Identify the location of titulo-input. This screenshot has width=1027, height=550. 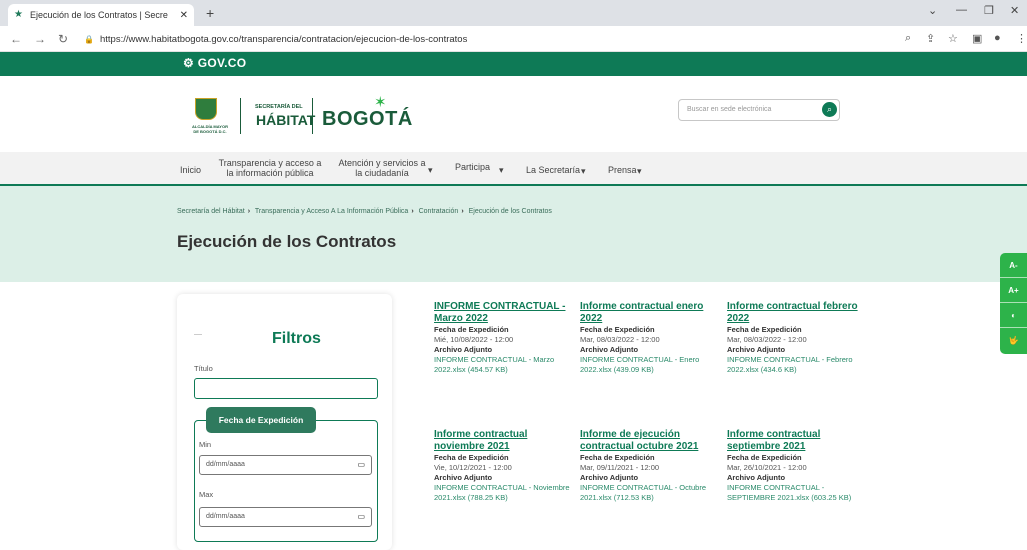
(286, 388).